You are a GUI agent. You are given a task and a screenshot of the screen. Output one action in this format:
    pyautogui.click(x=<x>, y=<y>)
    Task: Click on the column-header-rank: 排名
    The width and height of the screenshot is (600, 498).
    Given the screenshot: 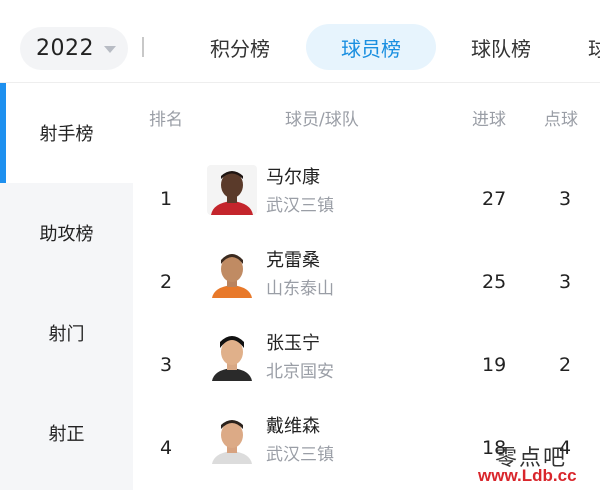 What is the action you would take?
    pyautogui.click(x=166, y=120)
    